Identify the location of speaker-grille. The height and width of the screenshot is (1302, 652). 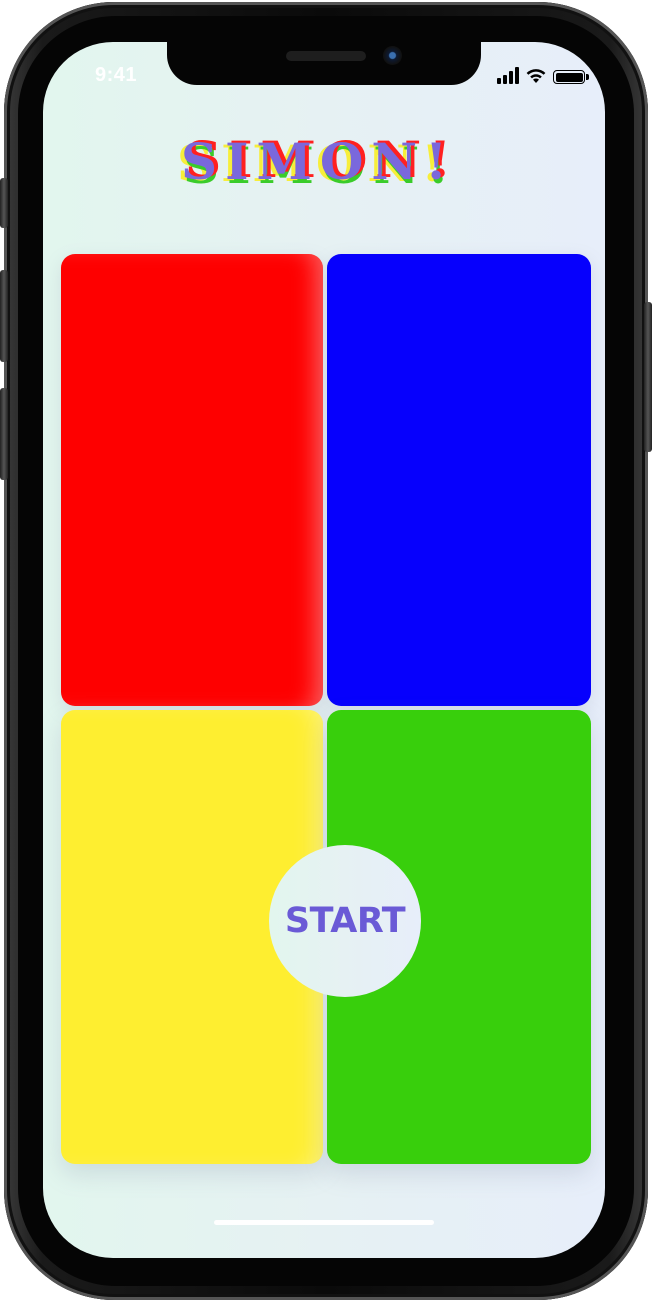
(326, 56).